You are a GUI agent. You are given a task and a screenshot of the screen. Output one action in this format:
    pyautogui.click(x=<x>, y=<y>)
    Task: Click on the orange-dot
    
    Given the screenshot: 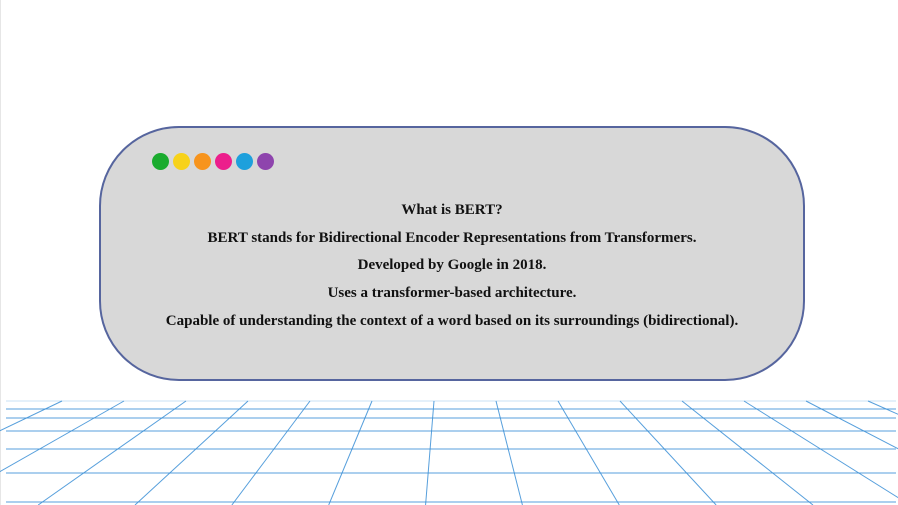 What is the action you would take?
    pyautogui.click(x=202, y=161)
    